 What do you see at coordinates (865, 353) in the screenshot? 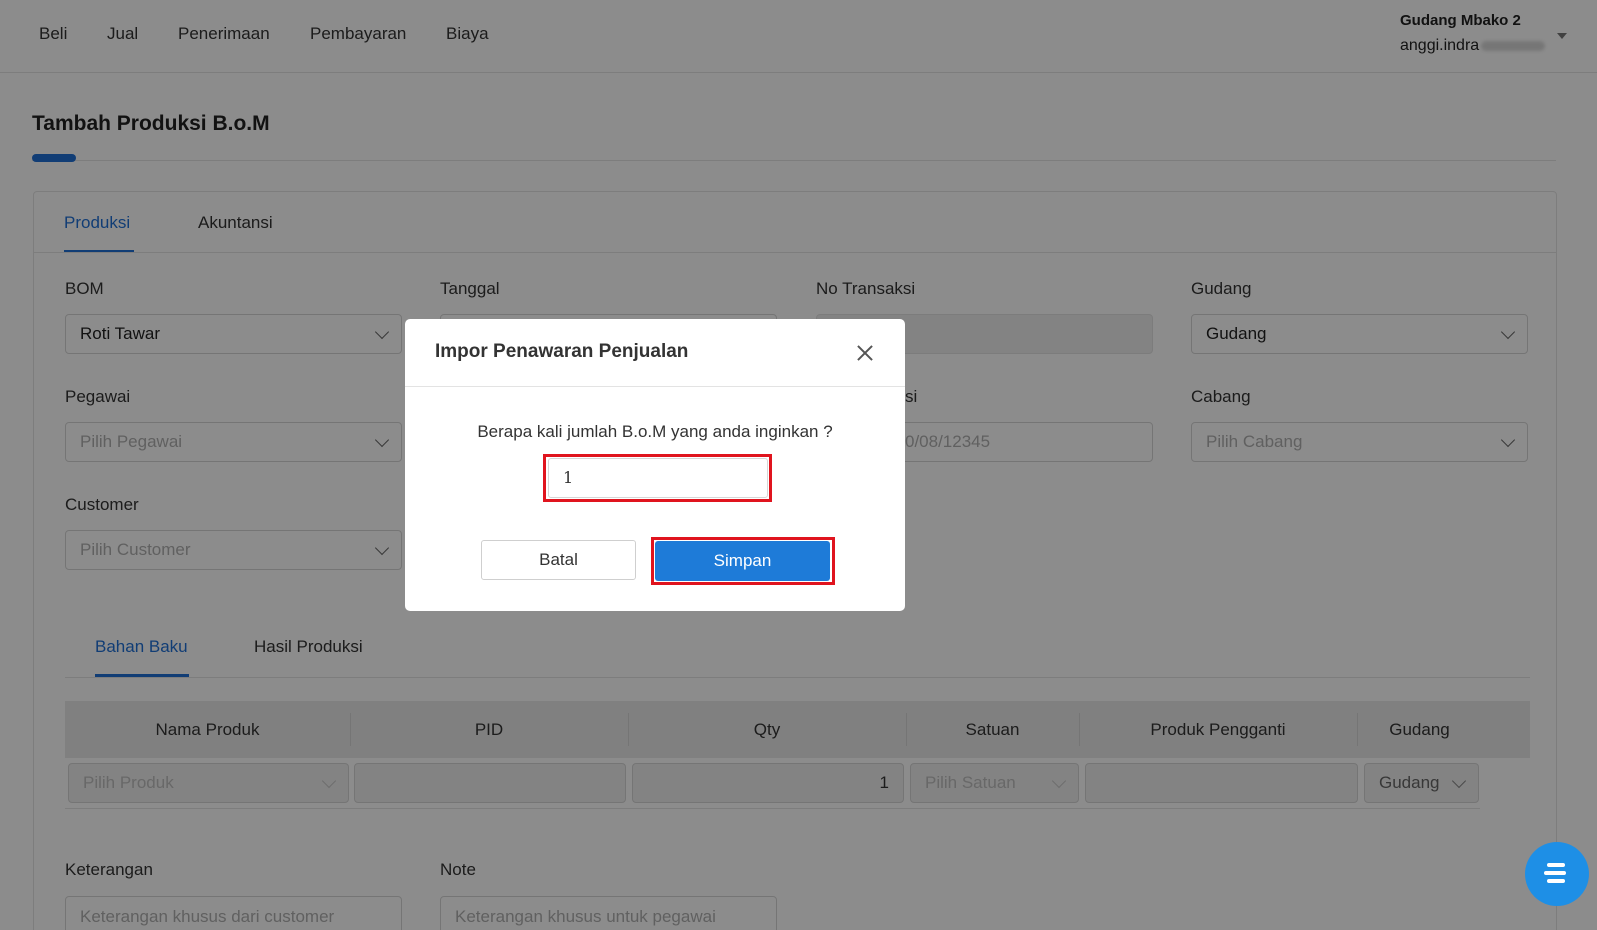
I see `close-icon` at bounding box center [865, 353].